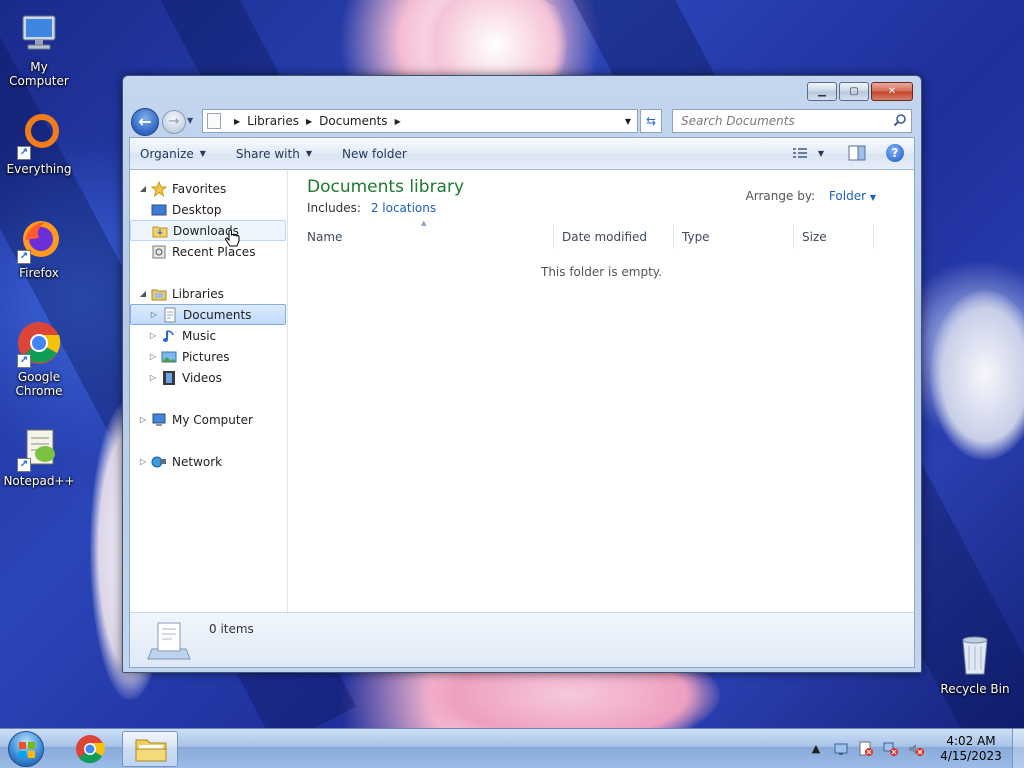 This screenshot has height=768, width=1024. I want to click on desktop-icon-everything: ↗ Everything, so click(39, 144).